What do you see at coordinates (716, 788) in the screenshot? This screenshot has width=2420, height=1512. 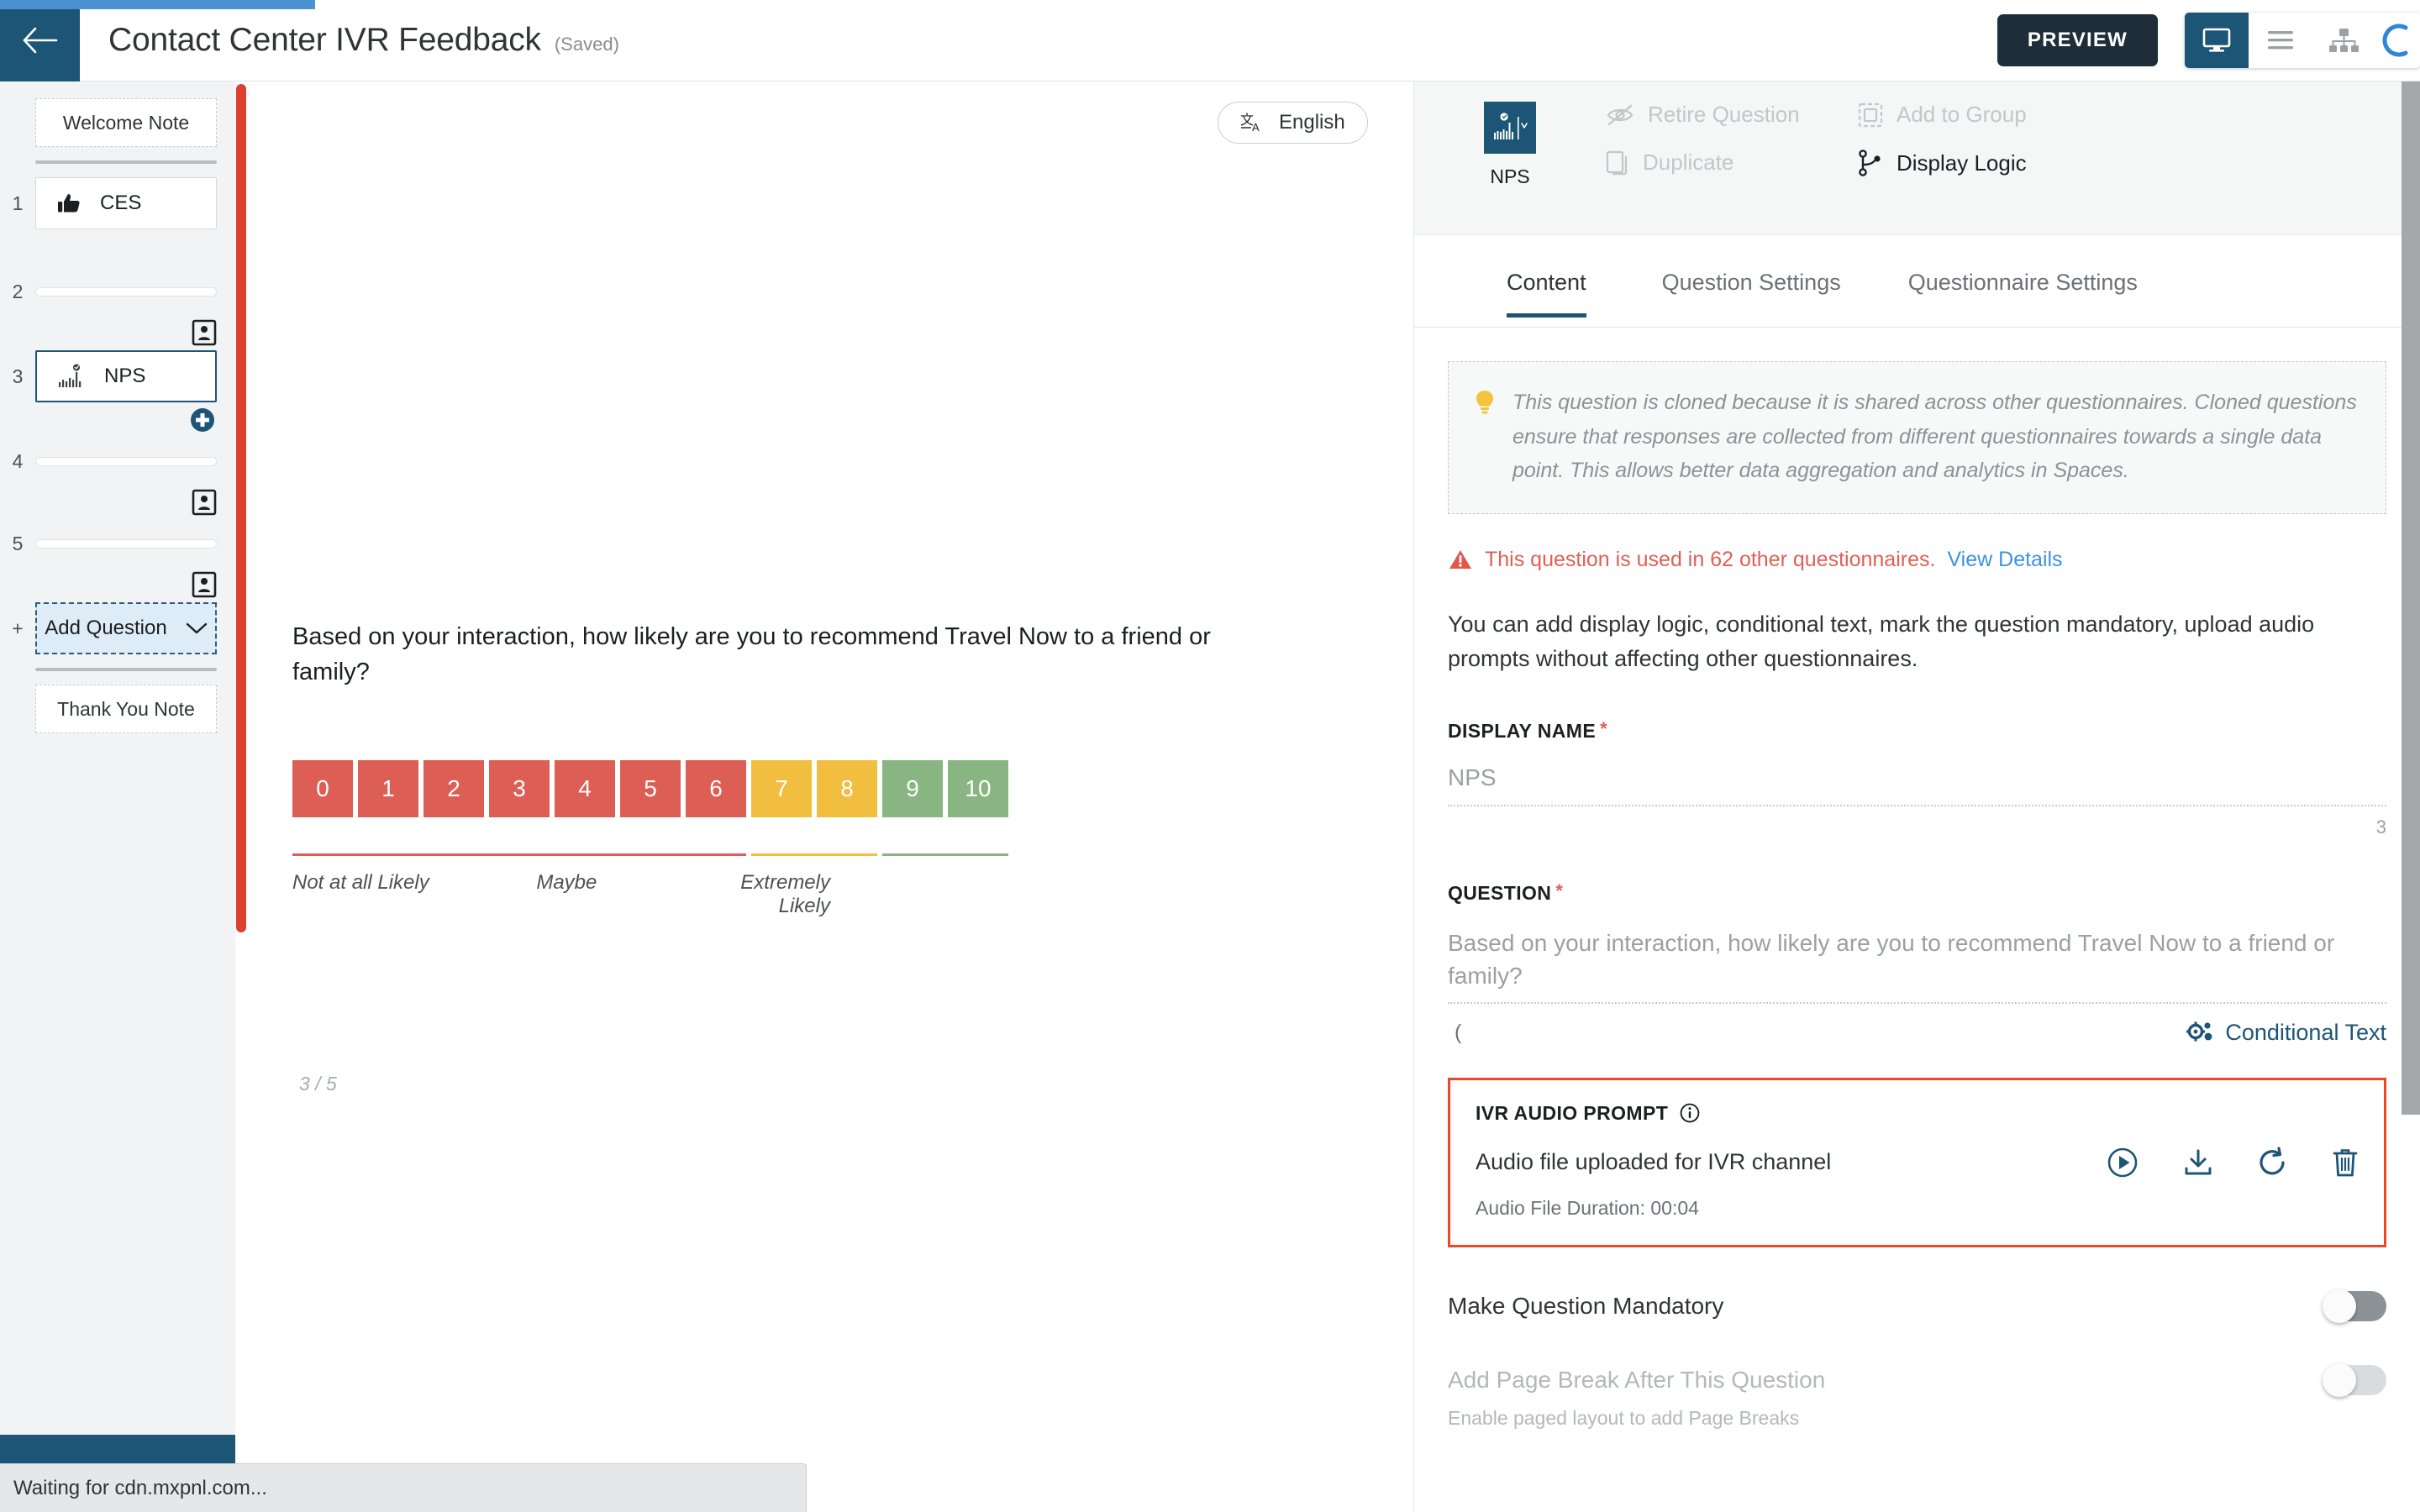 I see `nps-option-6: 6` at bounding box center [716, 788].